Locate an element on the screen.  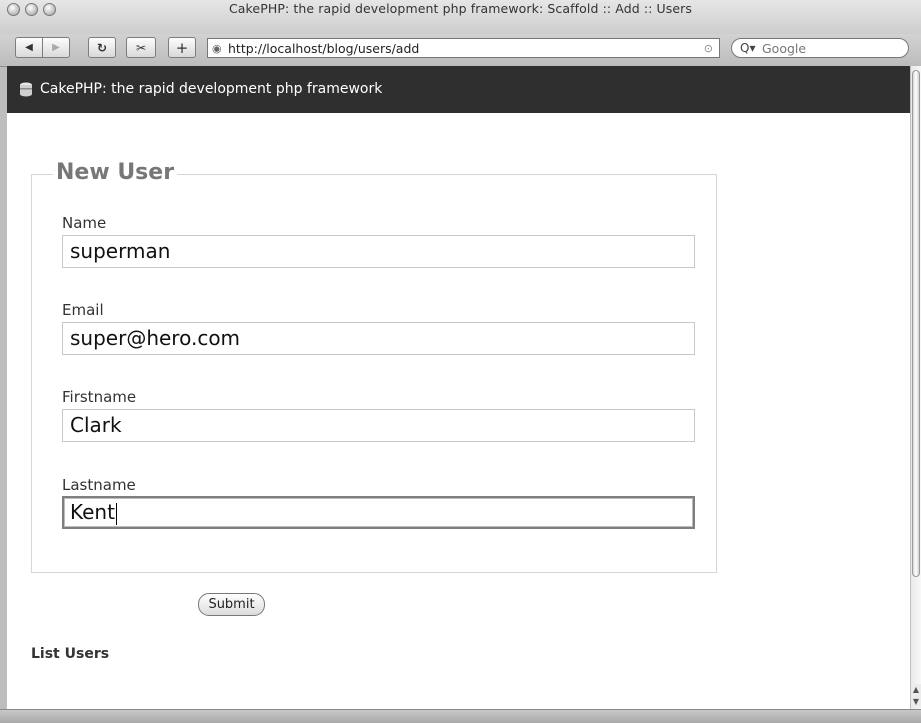
text-caret is located at coordinates (116, 513).